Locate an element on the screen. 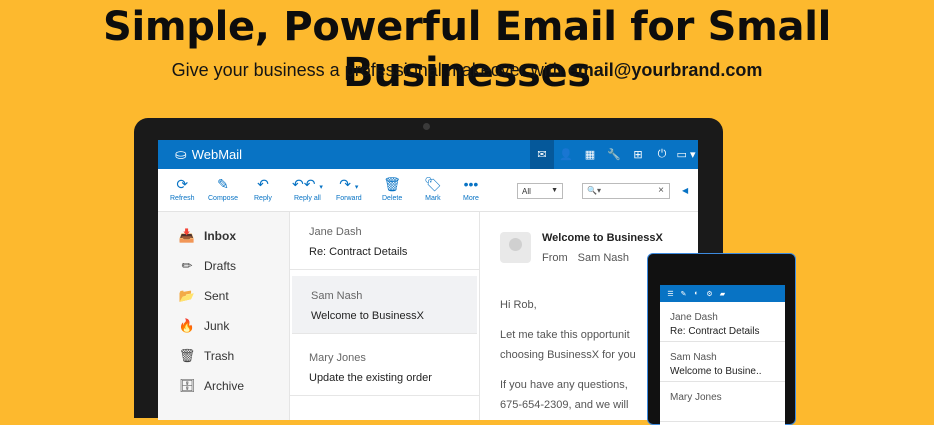  mail-icon: ✉ is located at coordinates (542, 154).